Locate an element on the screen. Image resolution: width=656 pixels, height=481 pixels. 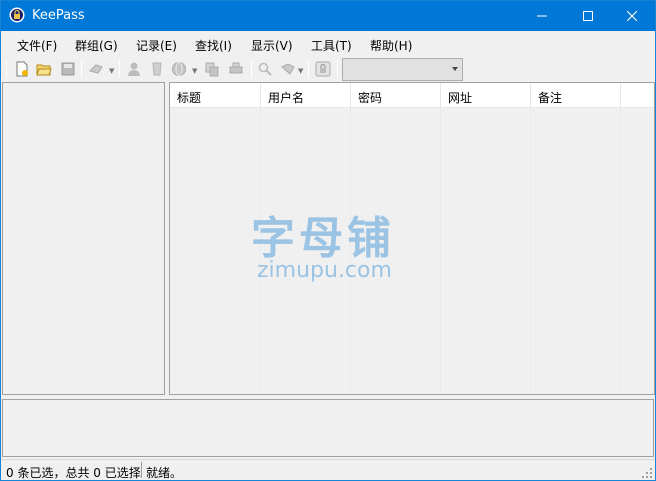
column-header-username: 用户名 is located at coordinates (306, 95).